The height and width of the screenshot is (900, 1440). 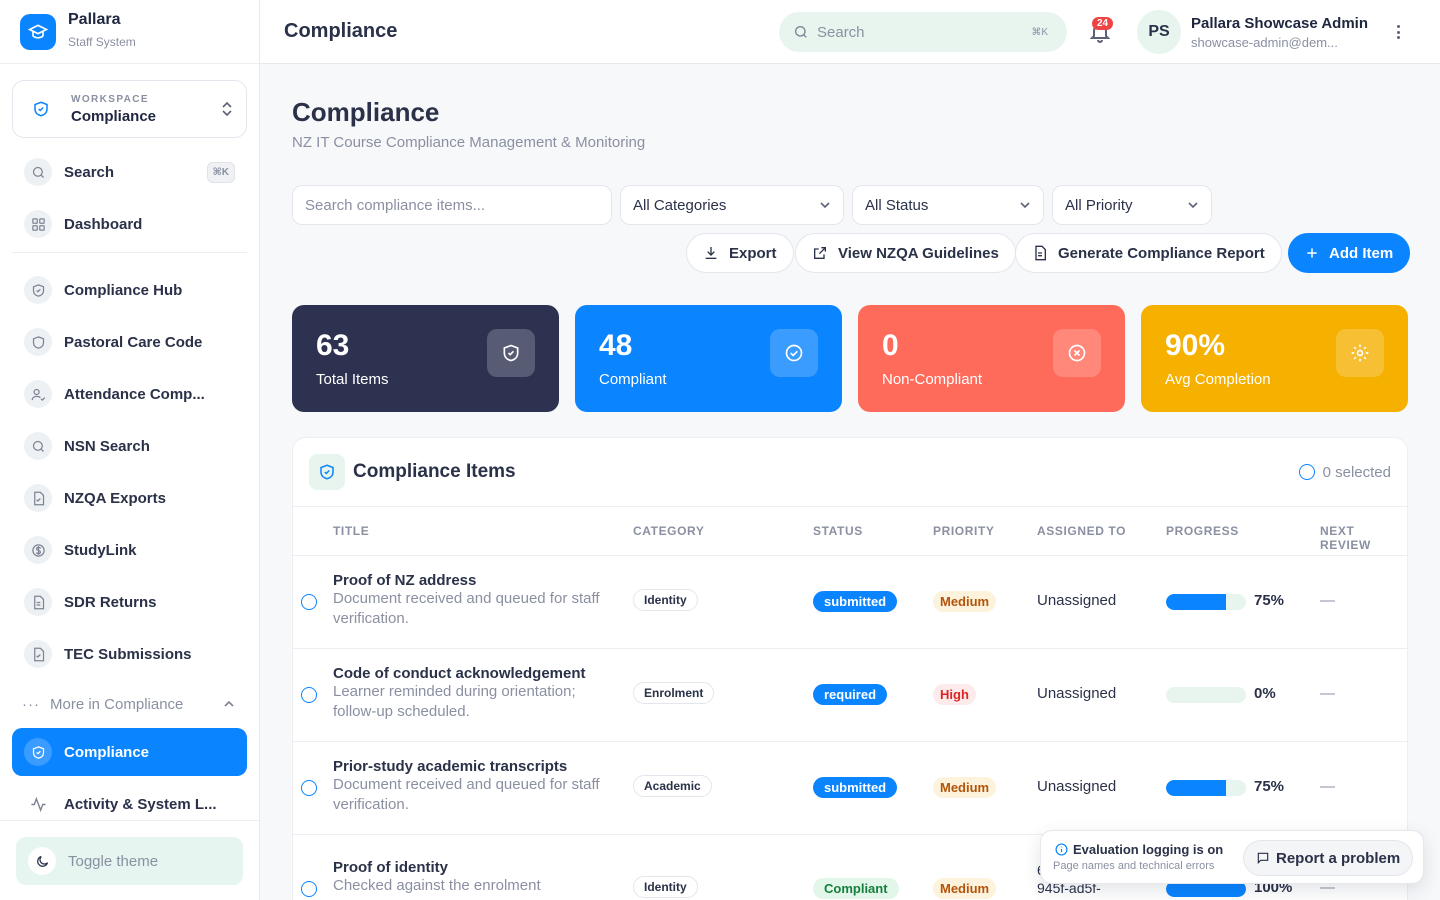 I want to click on view-nzqa-guidelines-button: View NZQA Guidelines, so click(x=905, y=253).